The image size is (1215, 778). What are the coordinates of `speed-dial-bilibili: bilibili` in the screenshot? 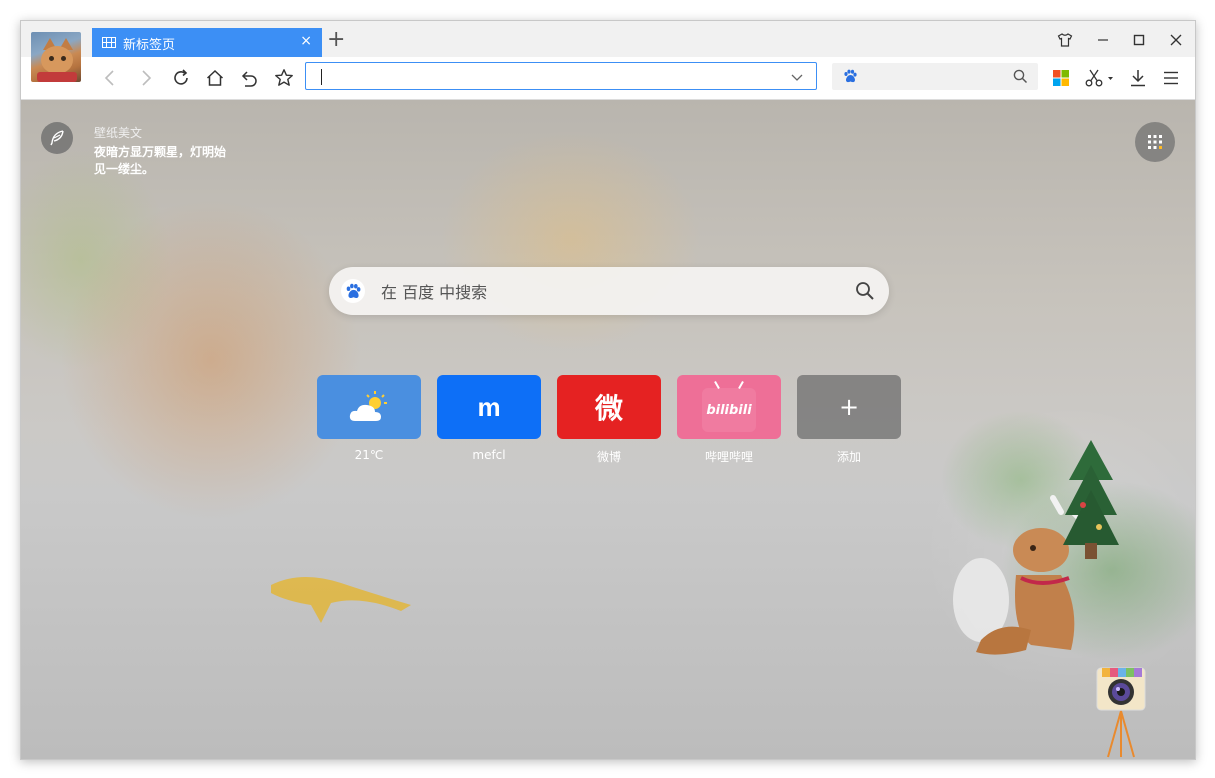 It's located at (729, 407).